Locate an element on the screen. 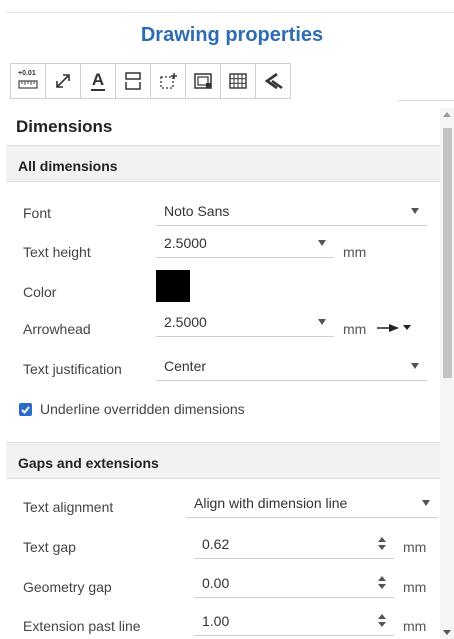  geometry-gap-input: 0.00 is located at coordinates (294, 584).